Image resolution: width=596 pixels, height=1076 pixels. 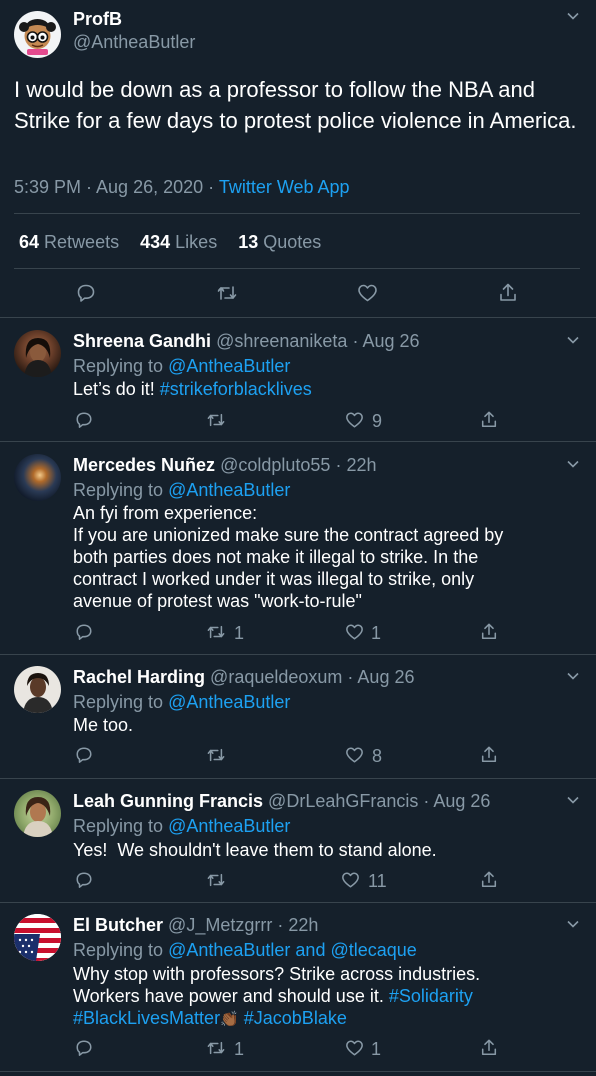 I want to click on hashtag-link: #Solidarity, so click(x=431, y=996).